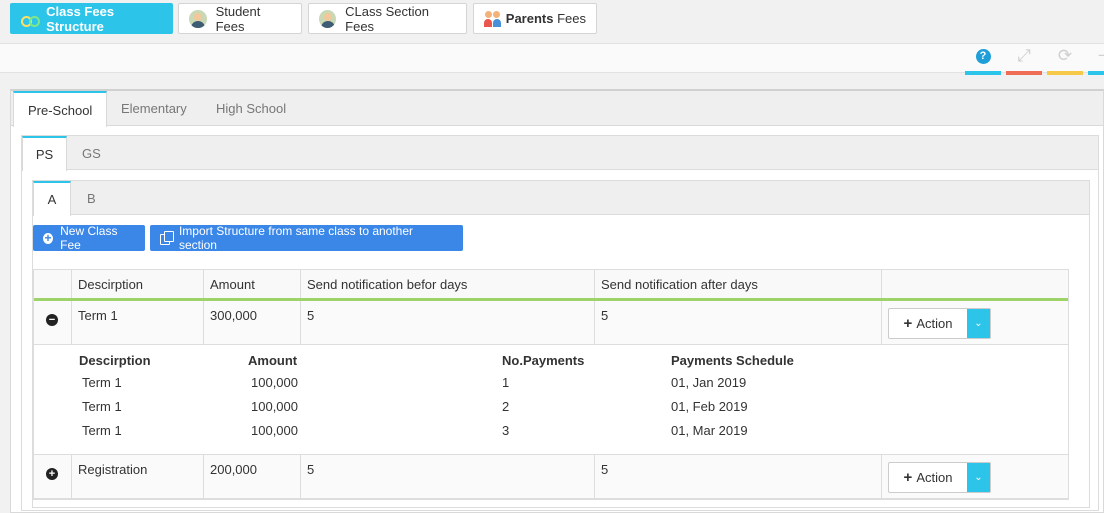 Image resolution: width=1104 pixels, height=513 pixels. I want to click on tab-class-fees-structure: Class Fees Structure, so click(91, 18).